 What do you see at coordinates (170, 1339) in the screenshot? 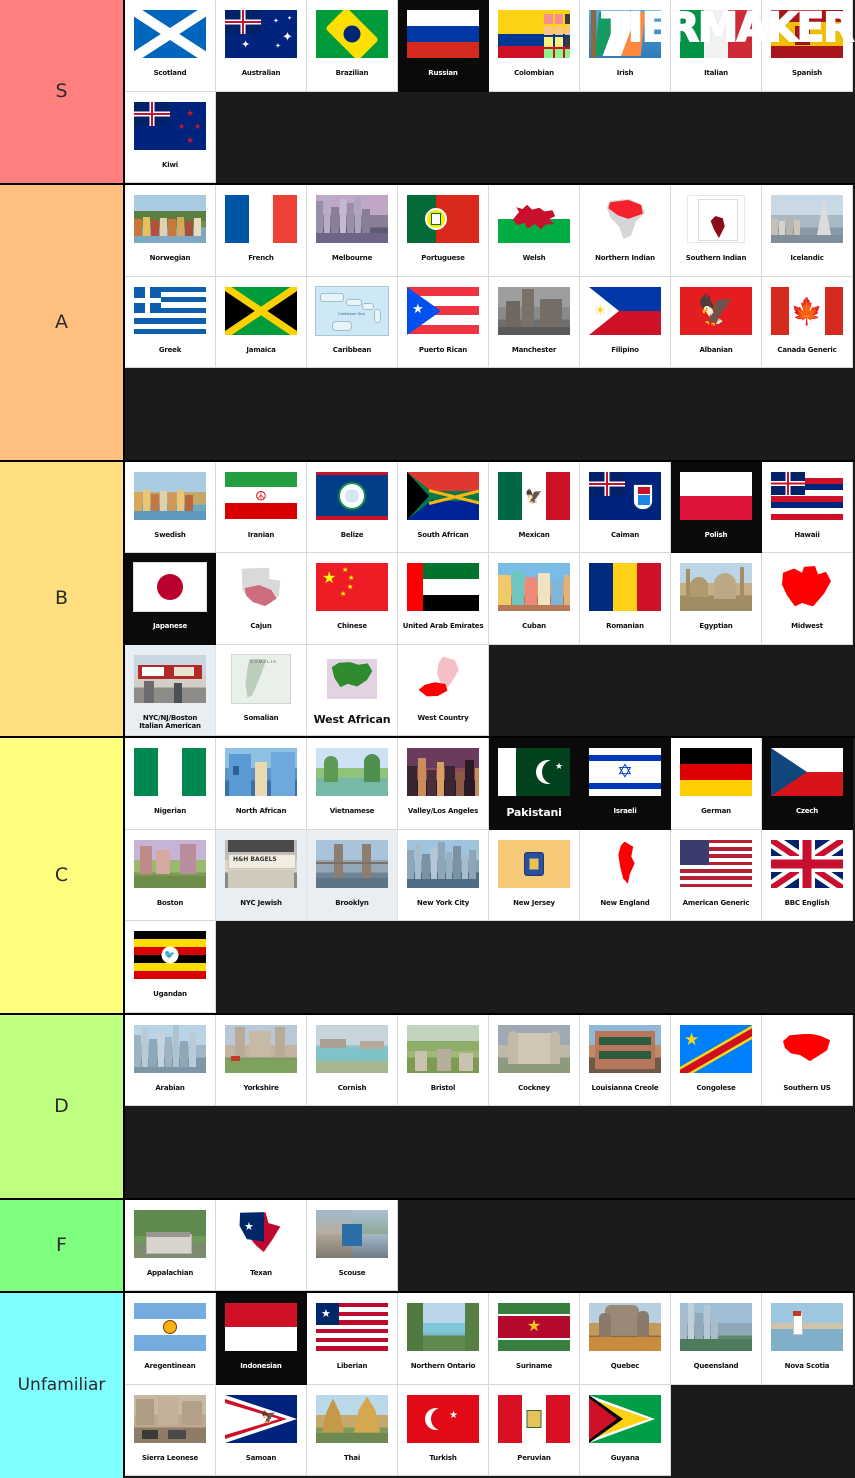
I see `tier-item: Aregentinean` at bounding box center [170, 1339].